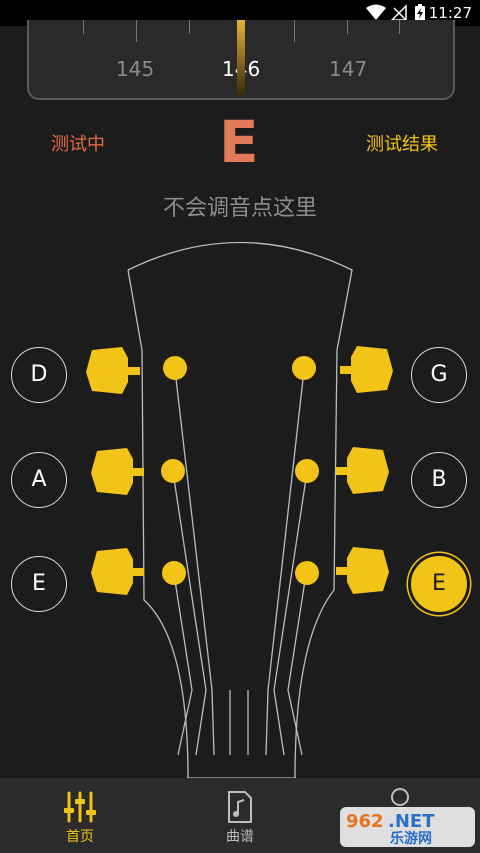  I want to click on tuning-peg-post-d, so click(175, 368).